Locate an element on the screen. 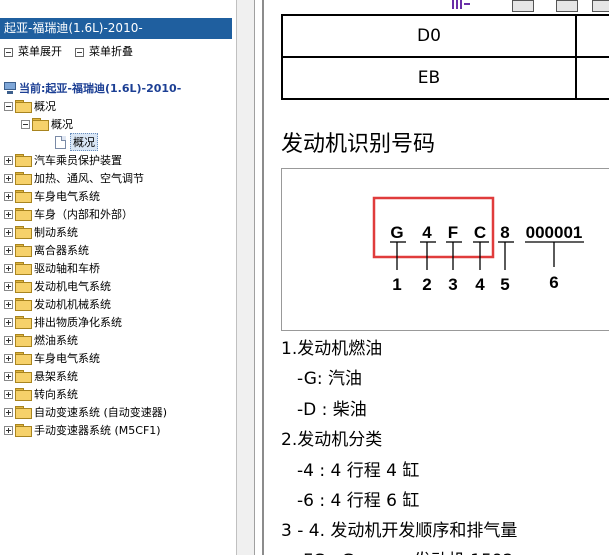  tree-item-driveshaft: 驱动轴和车桥 is located at coordinates (52, 268).